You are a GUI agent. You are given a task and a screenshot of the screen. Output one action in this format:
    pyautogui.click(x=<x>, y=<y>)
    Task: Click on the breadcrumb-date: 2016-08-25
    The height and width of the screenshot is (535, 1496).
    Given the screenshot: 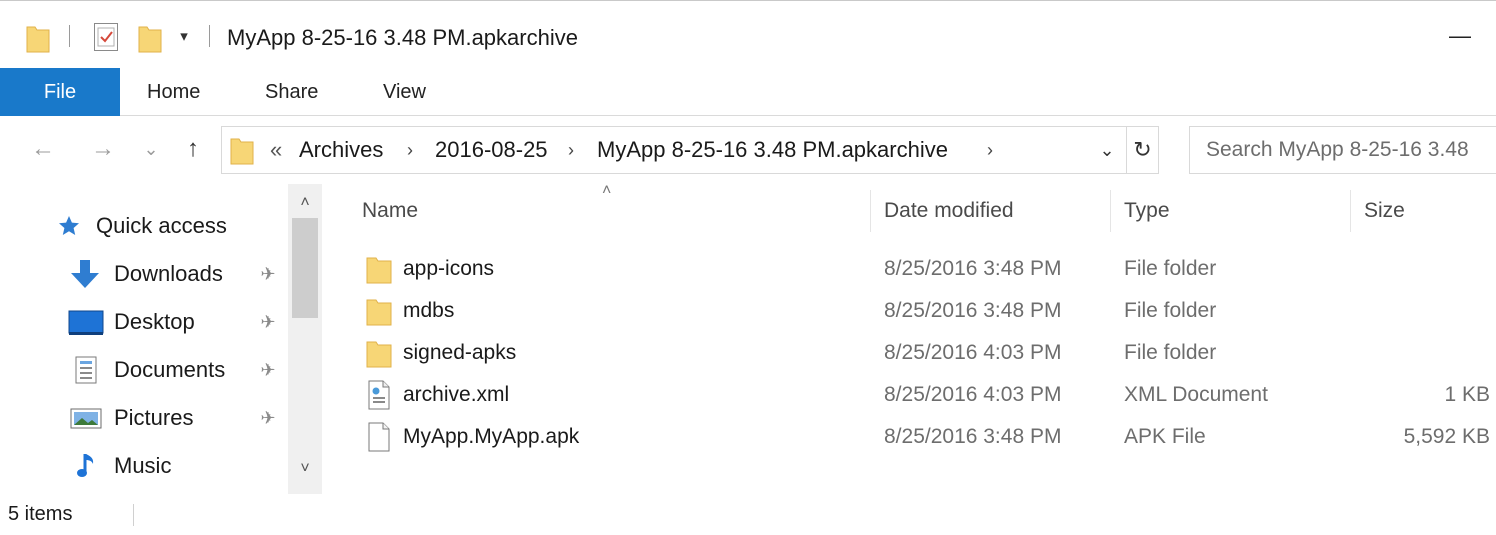 What is the action you would take?
    pyautogui.click(x=491, y=150)
    